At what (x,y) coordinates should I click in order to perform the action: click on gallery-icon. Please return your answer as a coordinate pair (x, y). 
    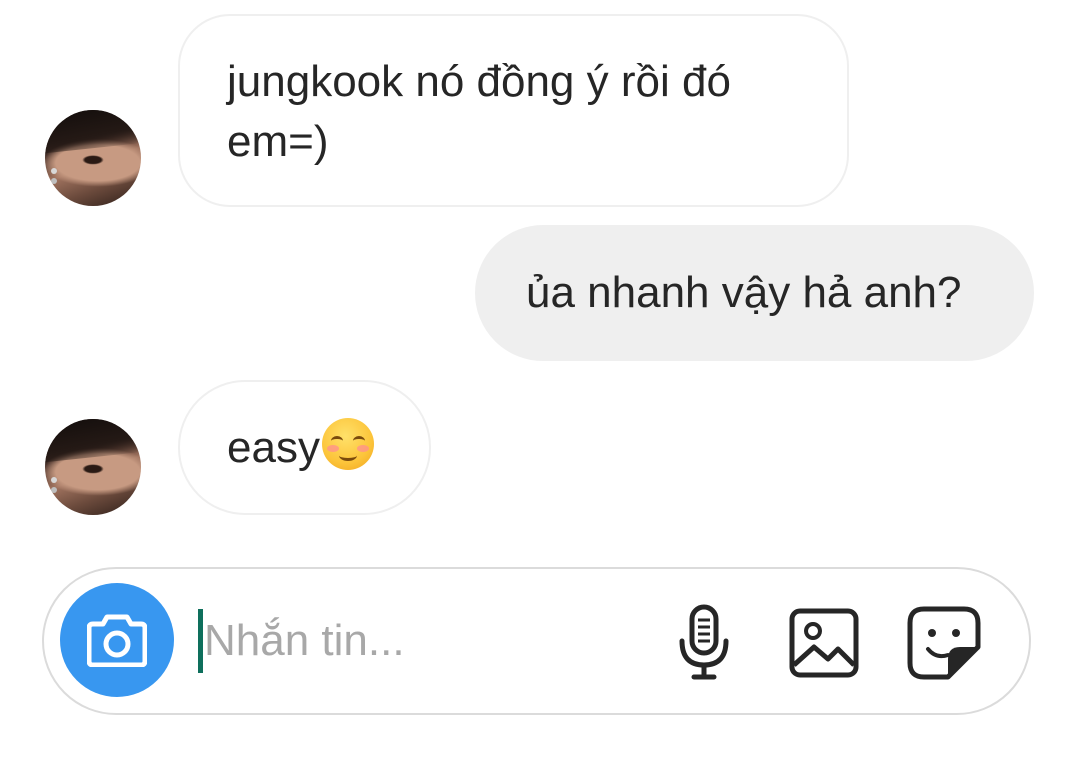
    Looking at the image, I should click on (824, 643).